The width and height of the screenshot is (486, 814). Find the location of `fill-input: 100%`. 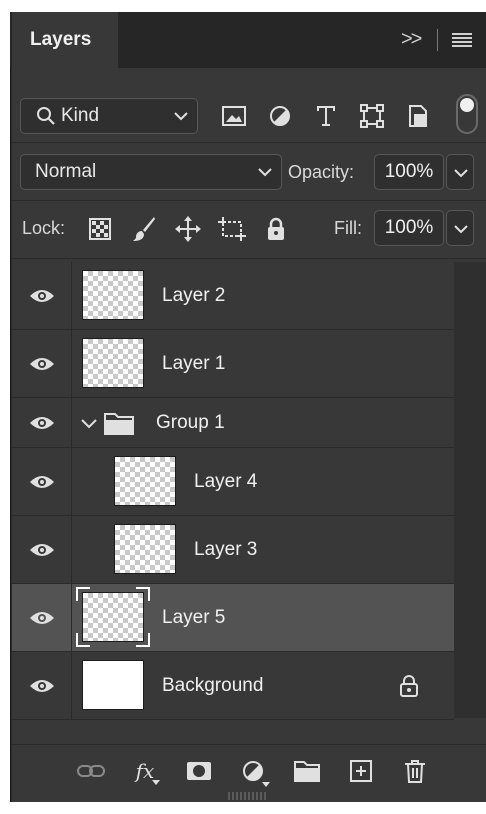

fill-input: 100% is located at coordinates (409, 228).